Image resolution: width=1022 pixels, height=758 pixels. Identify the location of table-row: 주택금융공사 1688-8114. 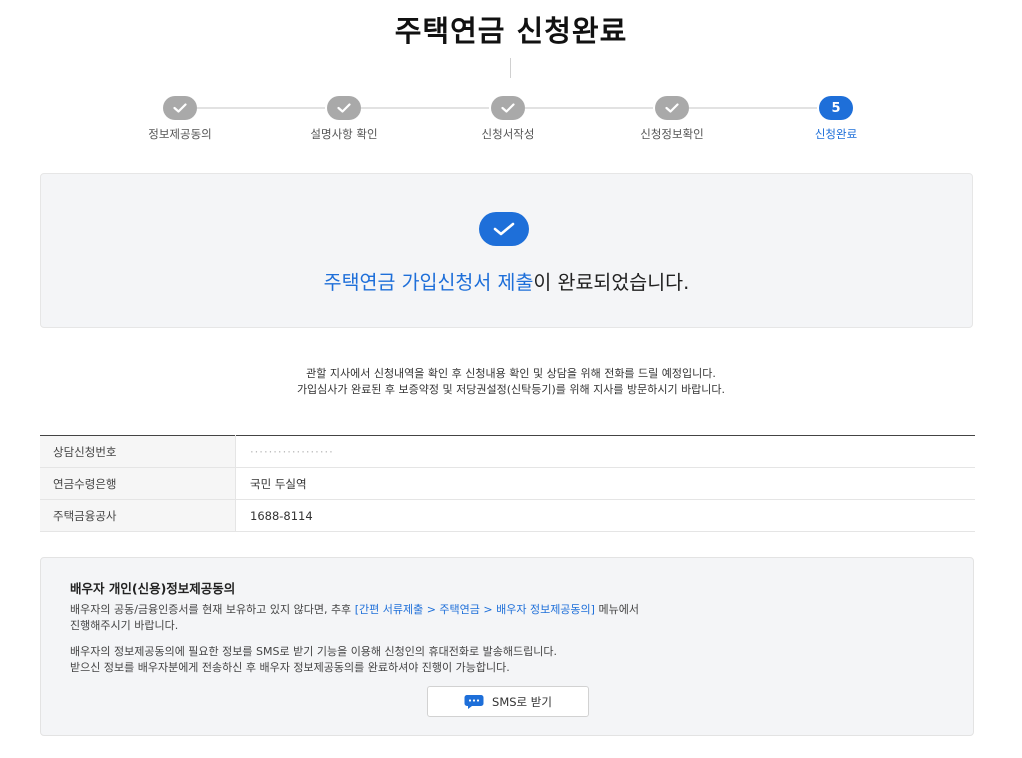
(507, 515).